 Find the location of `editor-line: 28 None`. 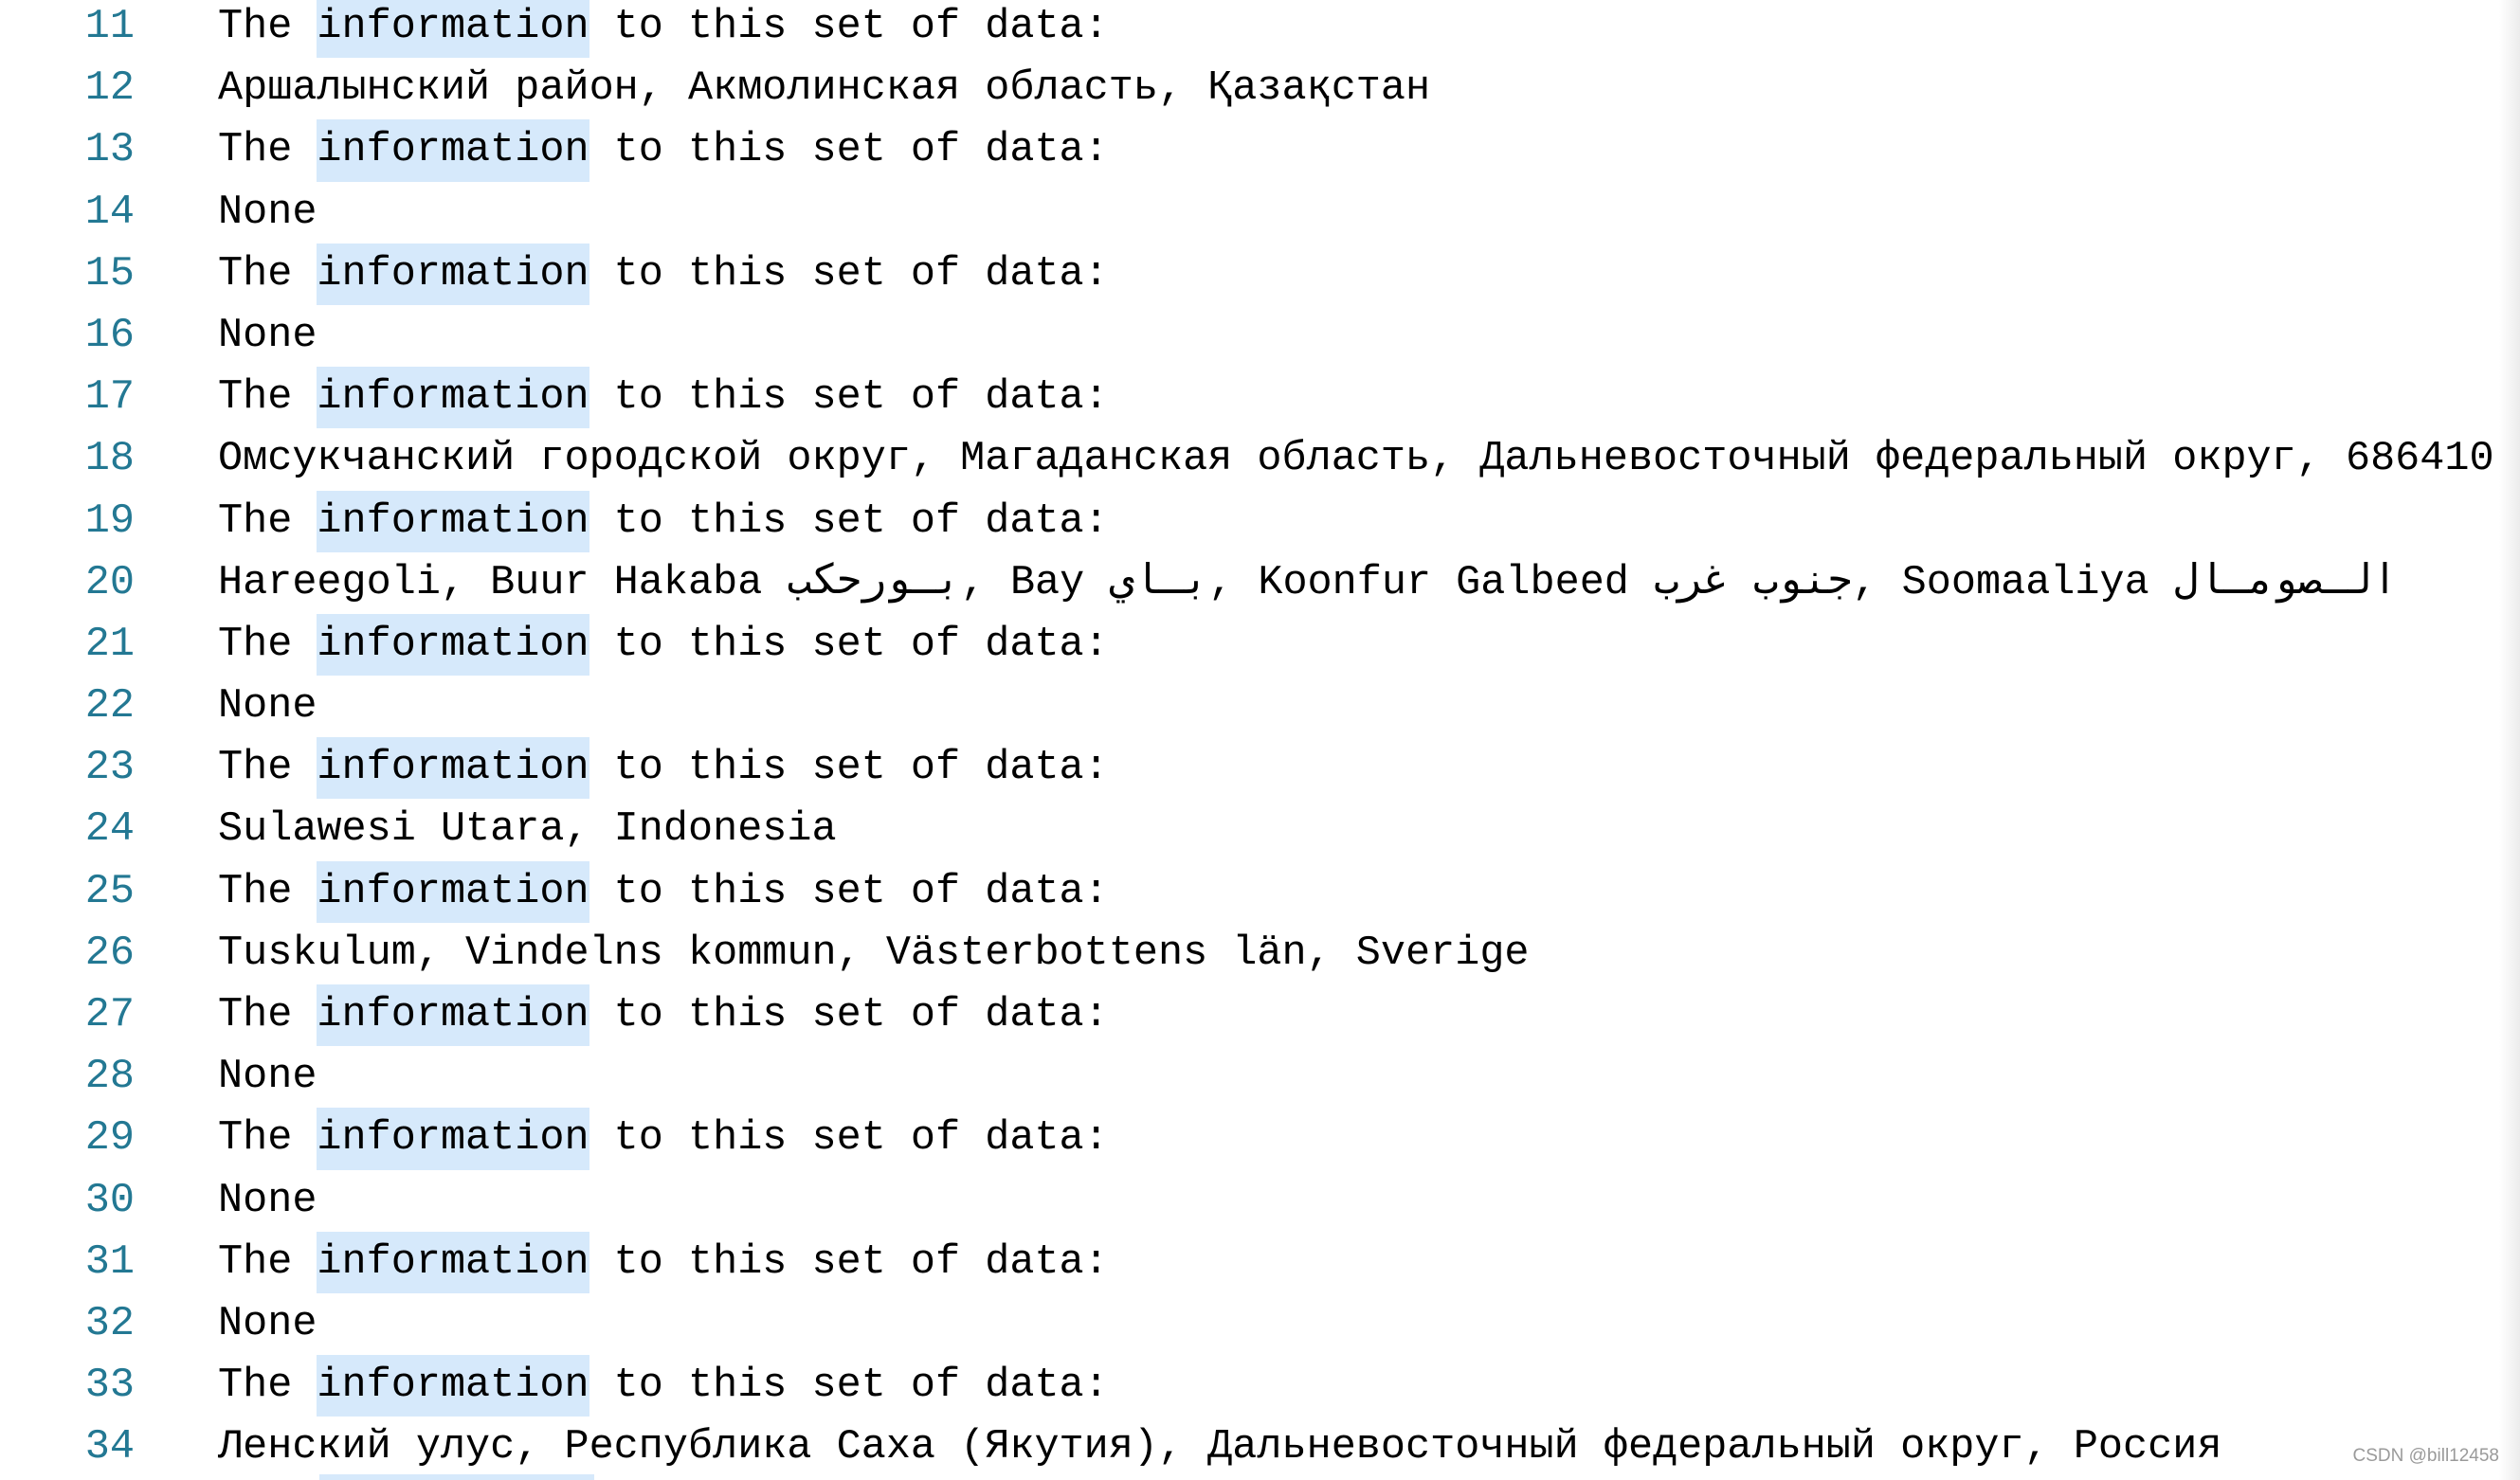

editor-line: 28 None is located at coordinates (1260, 1077).